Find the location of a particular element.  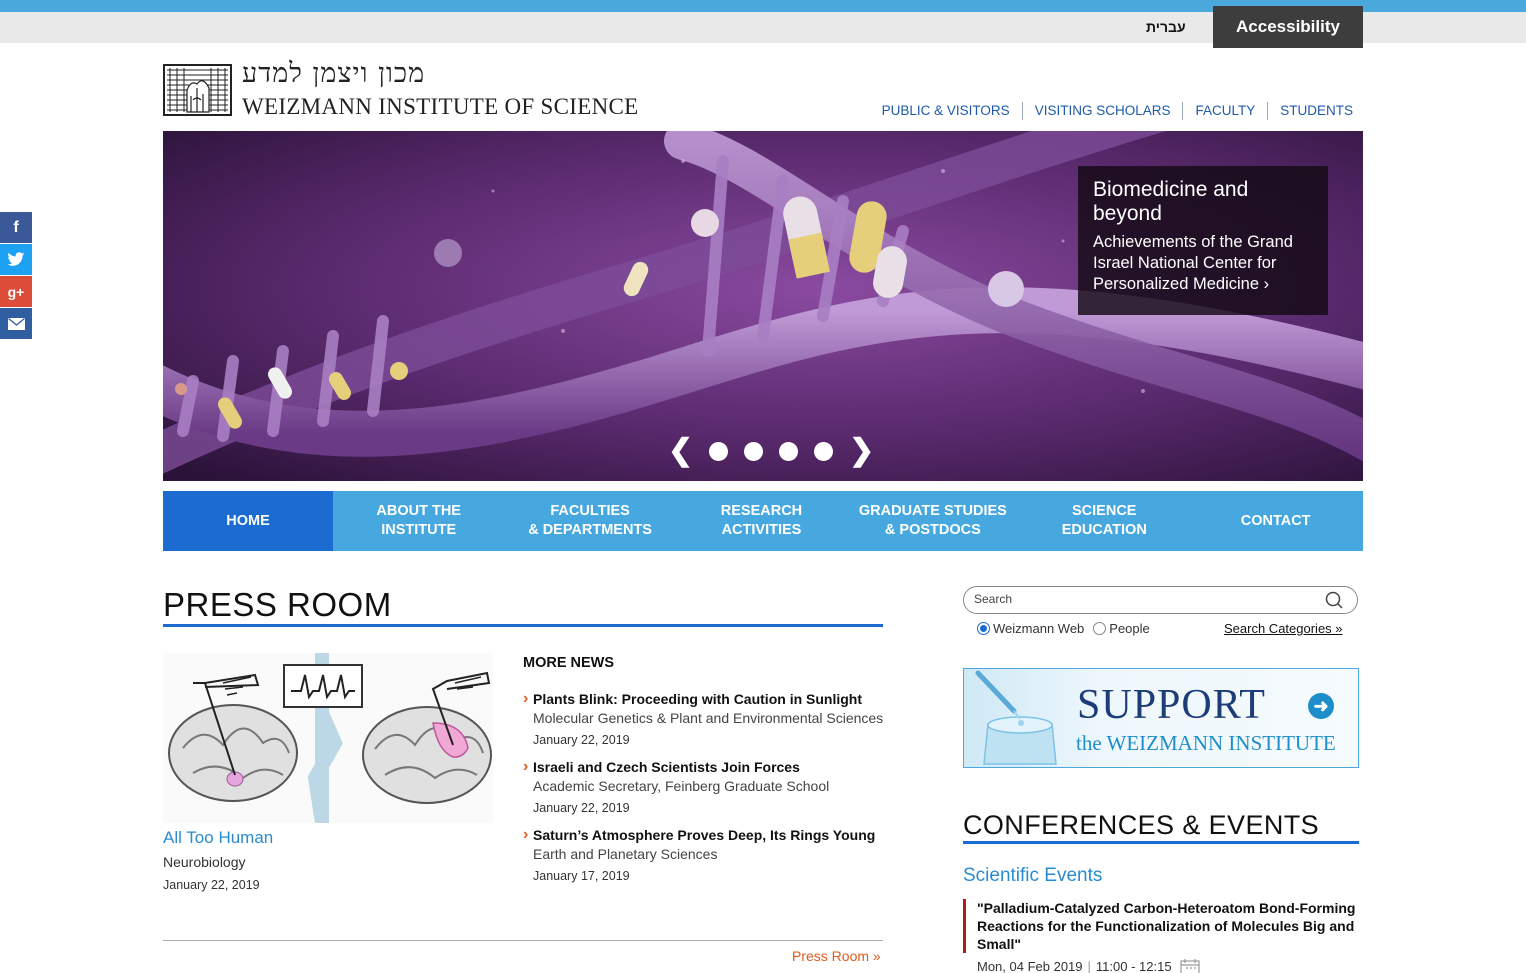

news-title: Israeli and Czech Scientists Join Forces is located at coordinates (708, 767).